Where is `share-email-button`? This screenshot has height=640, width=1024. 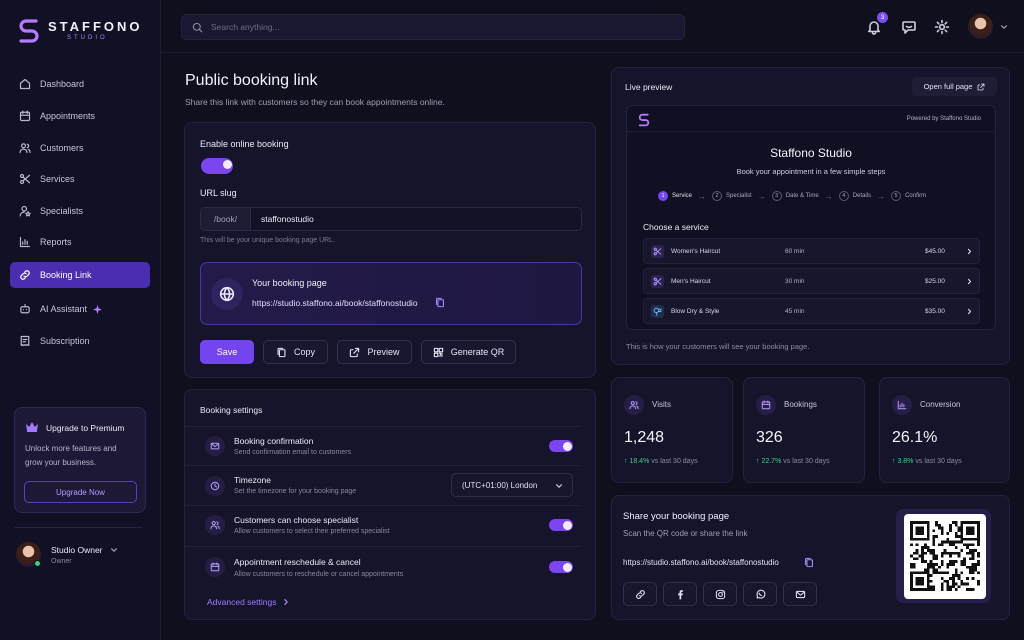 share-email-button is located at coordinates (800, 594).